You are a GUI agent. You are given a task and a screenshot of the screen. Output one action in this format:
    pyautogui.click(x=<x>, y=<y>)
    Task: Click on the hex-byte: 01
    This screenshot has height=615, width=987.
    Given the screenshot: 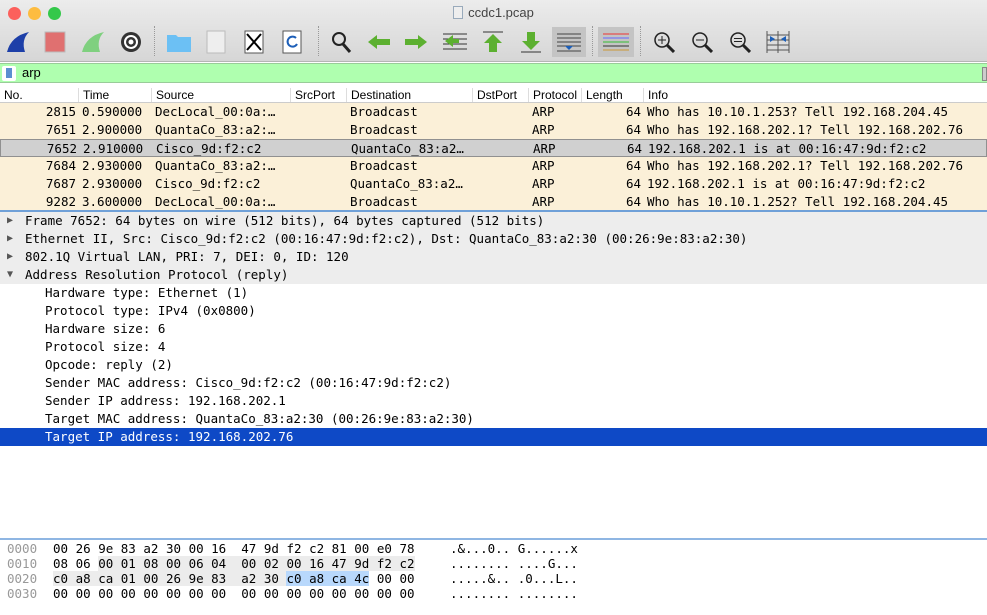 What is the action you would take?
    pyautogui.click(x=128, y=578)
    